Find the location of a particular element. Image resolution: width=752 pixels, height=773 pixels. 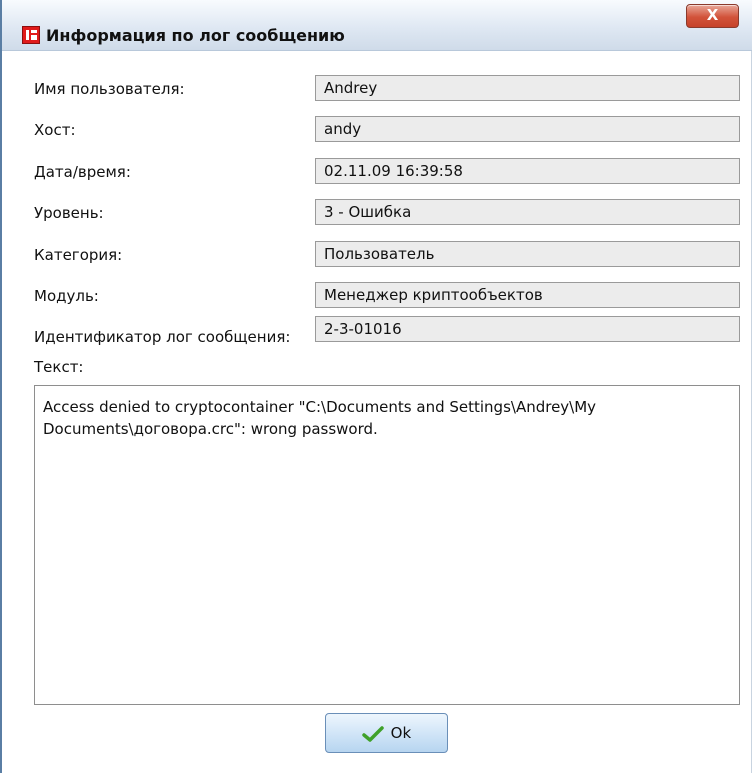

window-title: Информация по лог сообщению is located at coordinates (195, 35).